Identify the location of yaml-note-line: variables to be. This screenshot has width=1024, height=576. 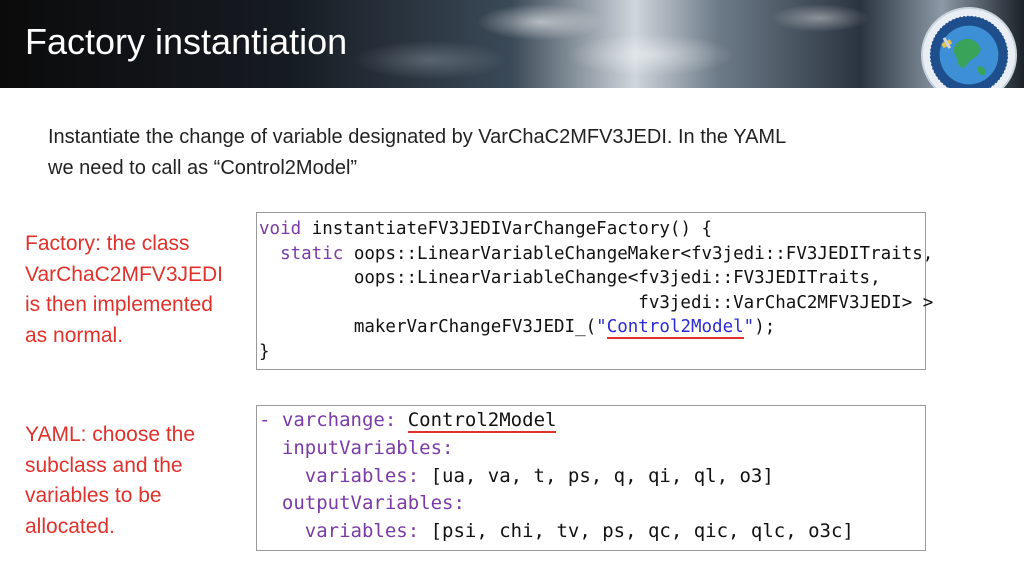
(93, 495).